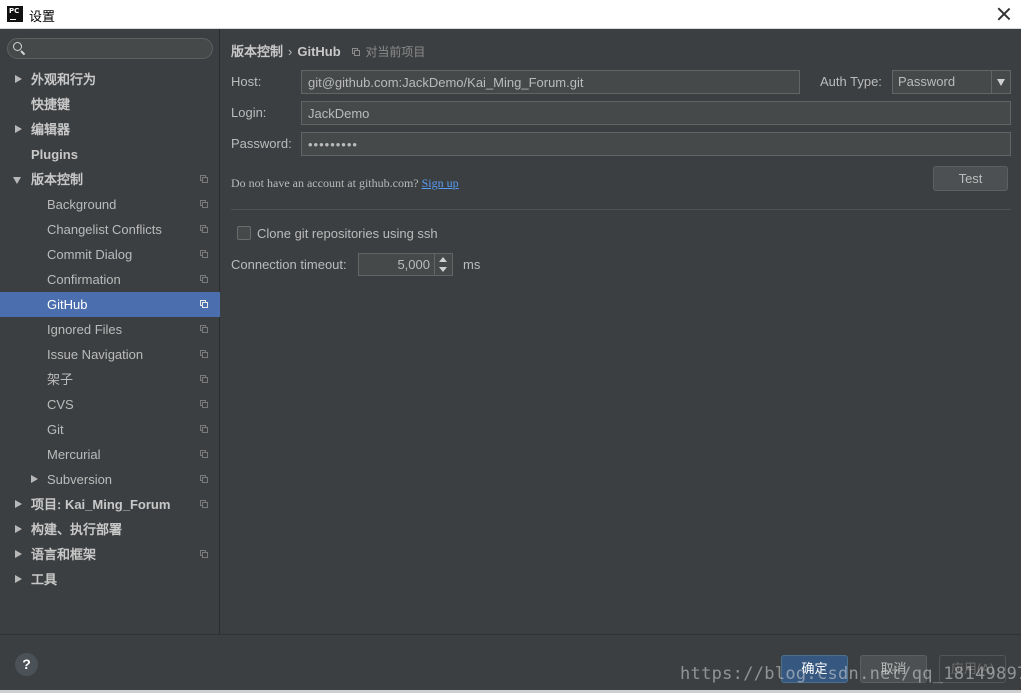  Describe the element at coordinates (84, 279) in the screenshot. I see `sidebar-item-label: Confirmation` at that location.